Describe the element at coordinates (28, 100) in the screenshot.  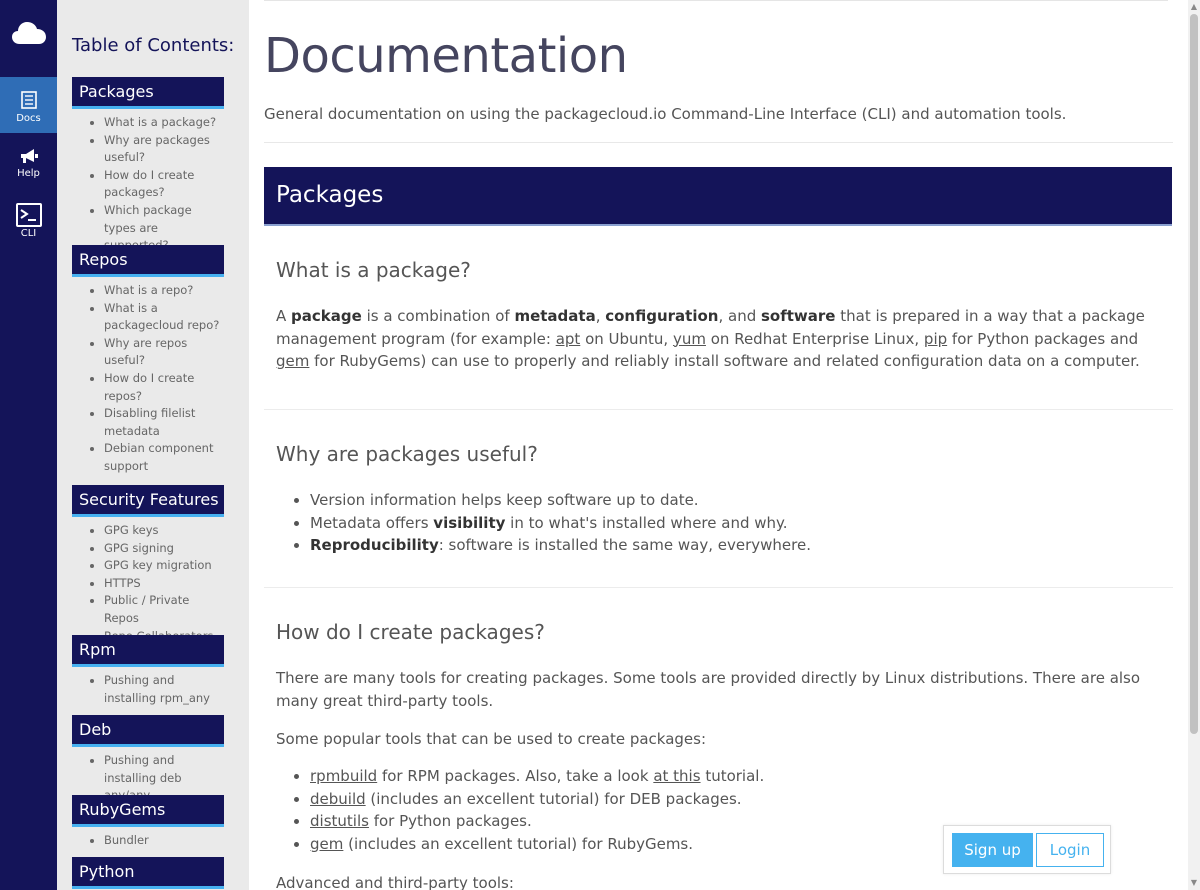
I see `doc-icon` at that location.